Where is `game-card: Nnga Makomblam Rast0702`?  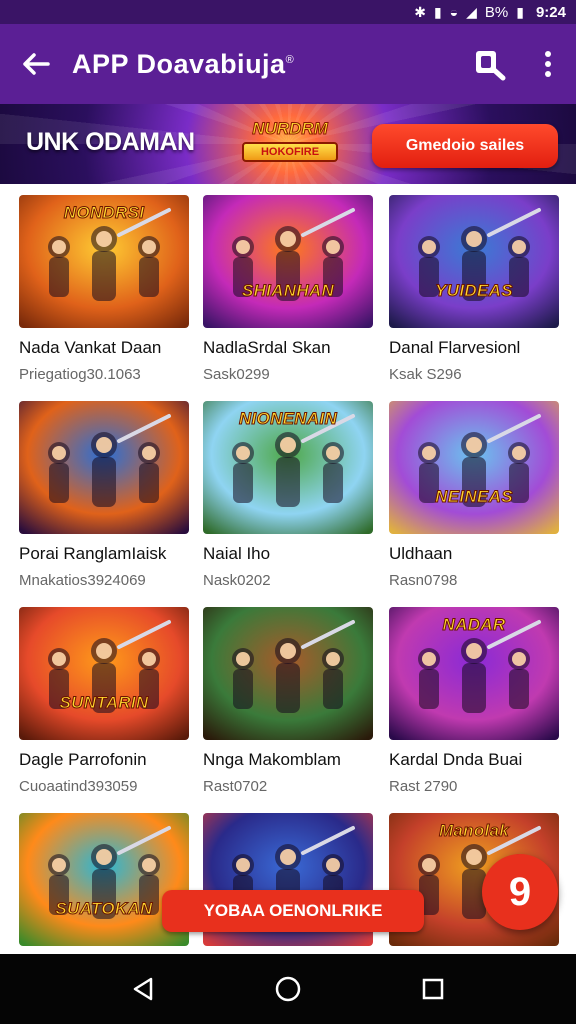
game-card: Nnga Makomblam Rast0702 is located at coordinates (288, 701).